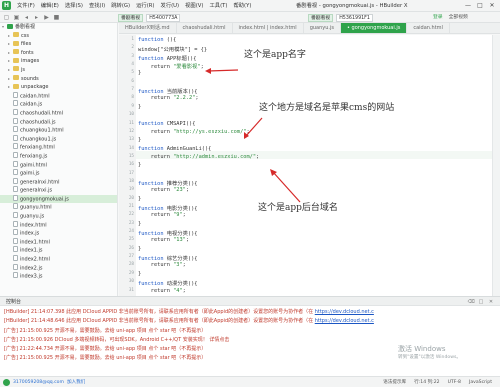 This screenshot has width=500, height=387. I want to click on tree-file: chuangkou1.js, so click(58, 139).